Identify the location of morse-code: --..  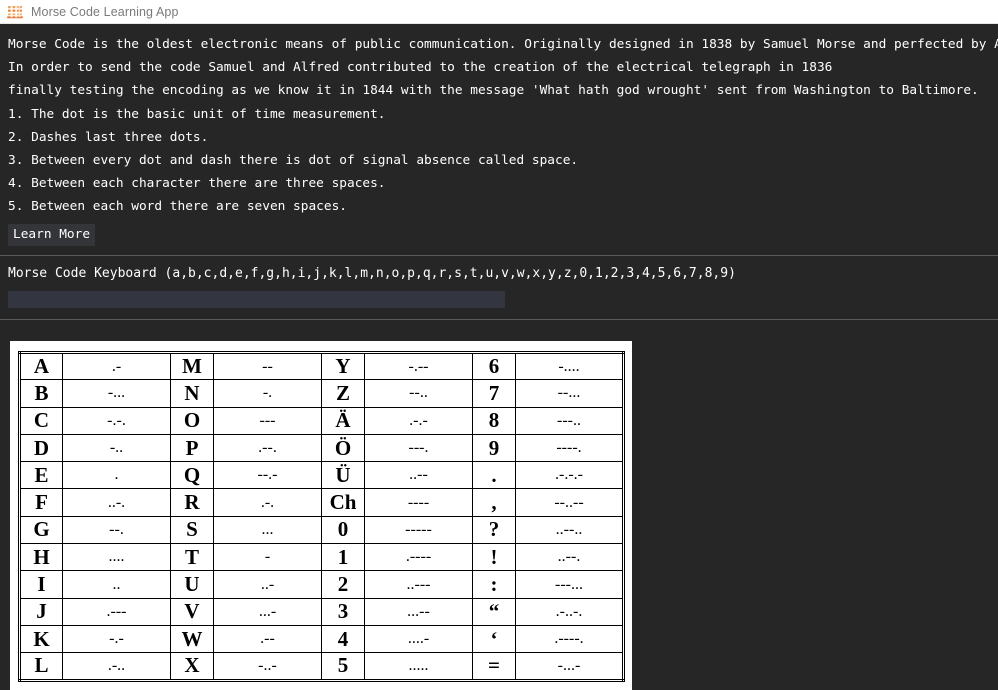
(116, 530).